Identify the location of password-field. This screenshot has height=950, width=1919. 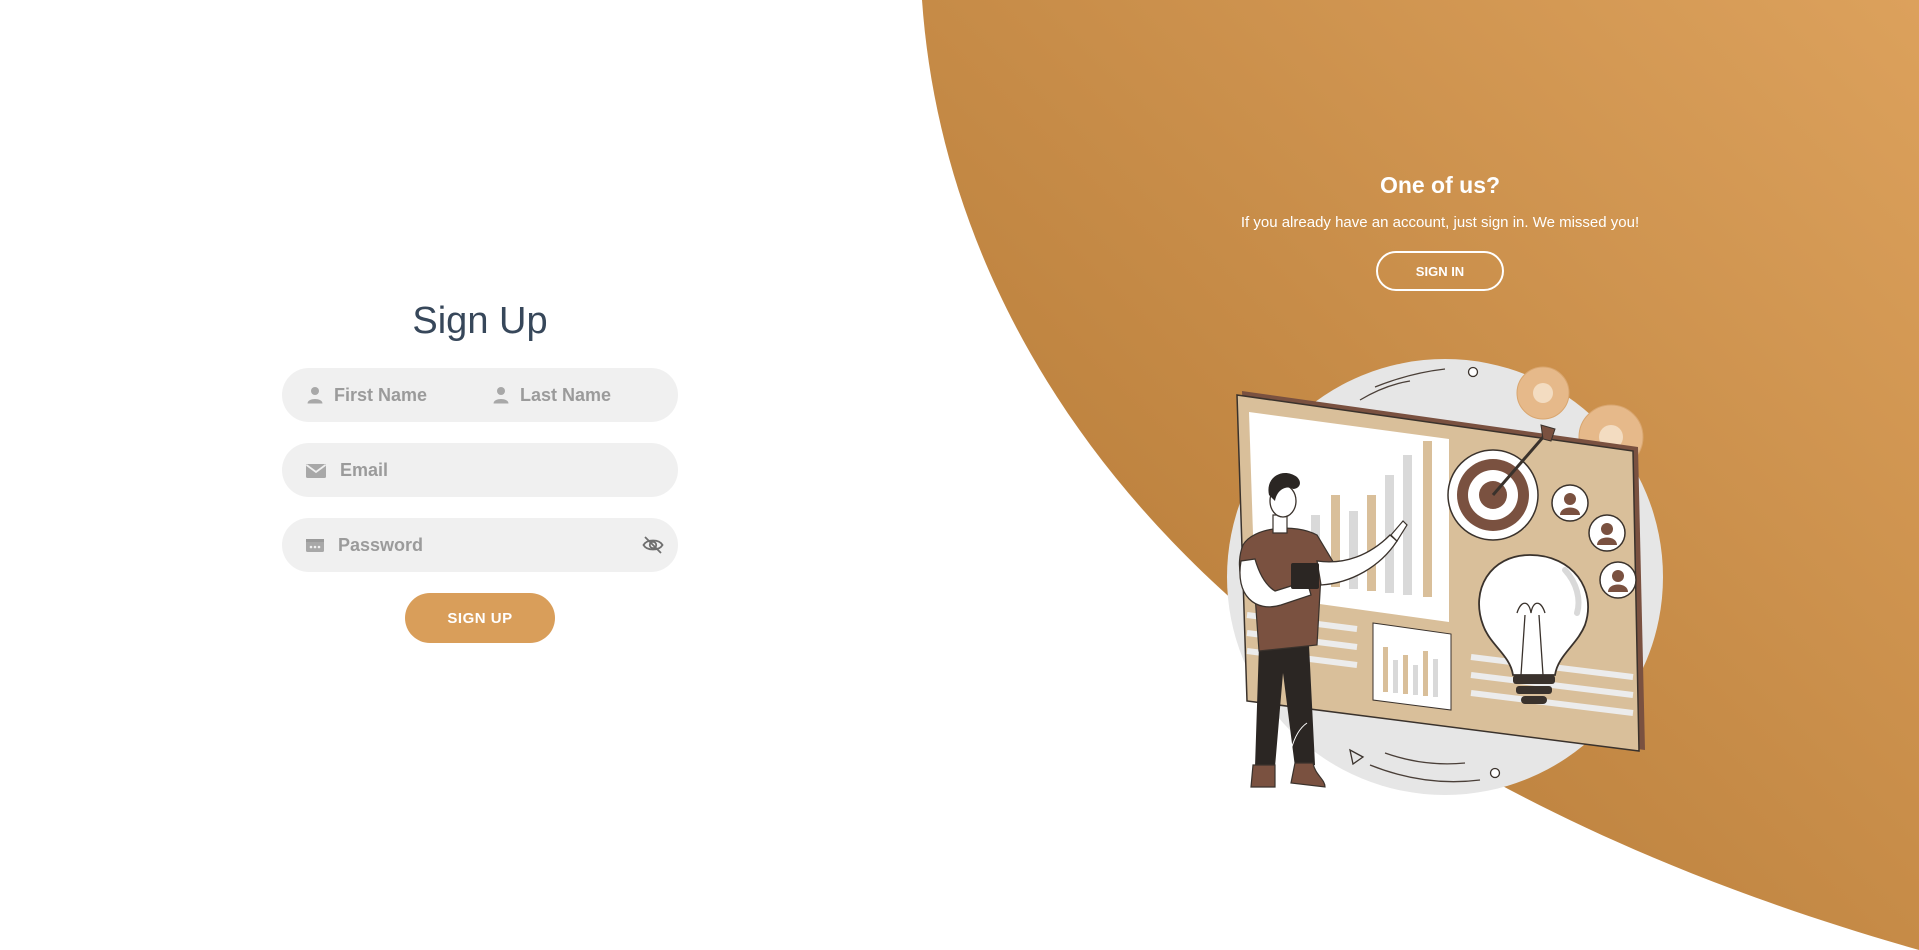
(480, 545).